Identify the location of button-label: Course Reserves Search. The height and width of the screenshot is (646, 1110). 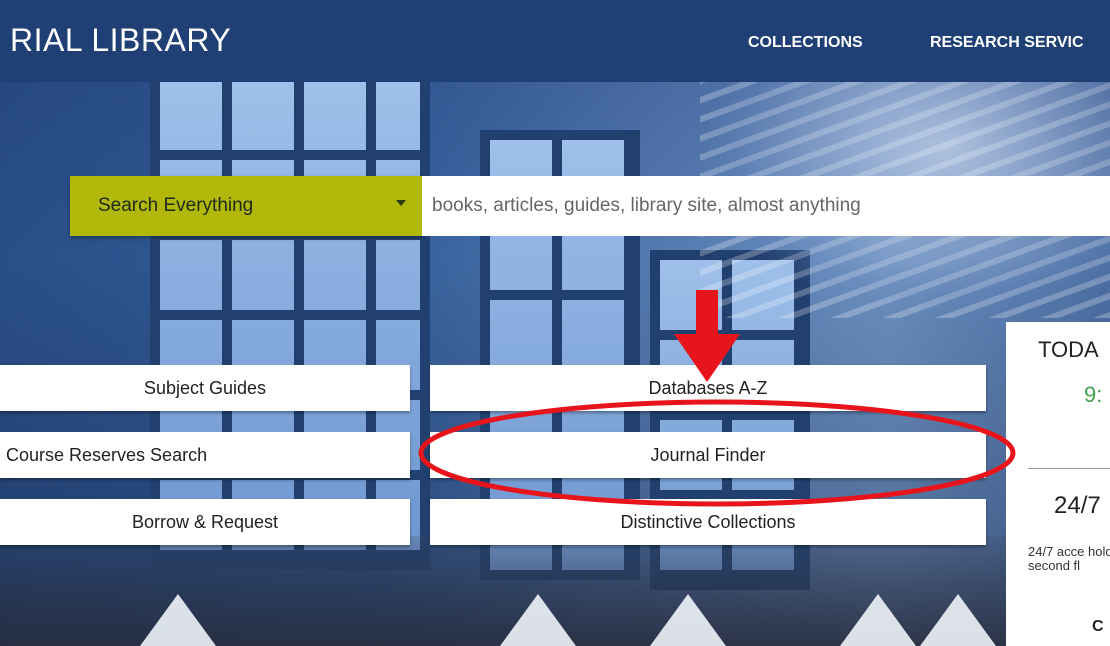
(107, 454).